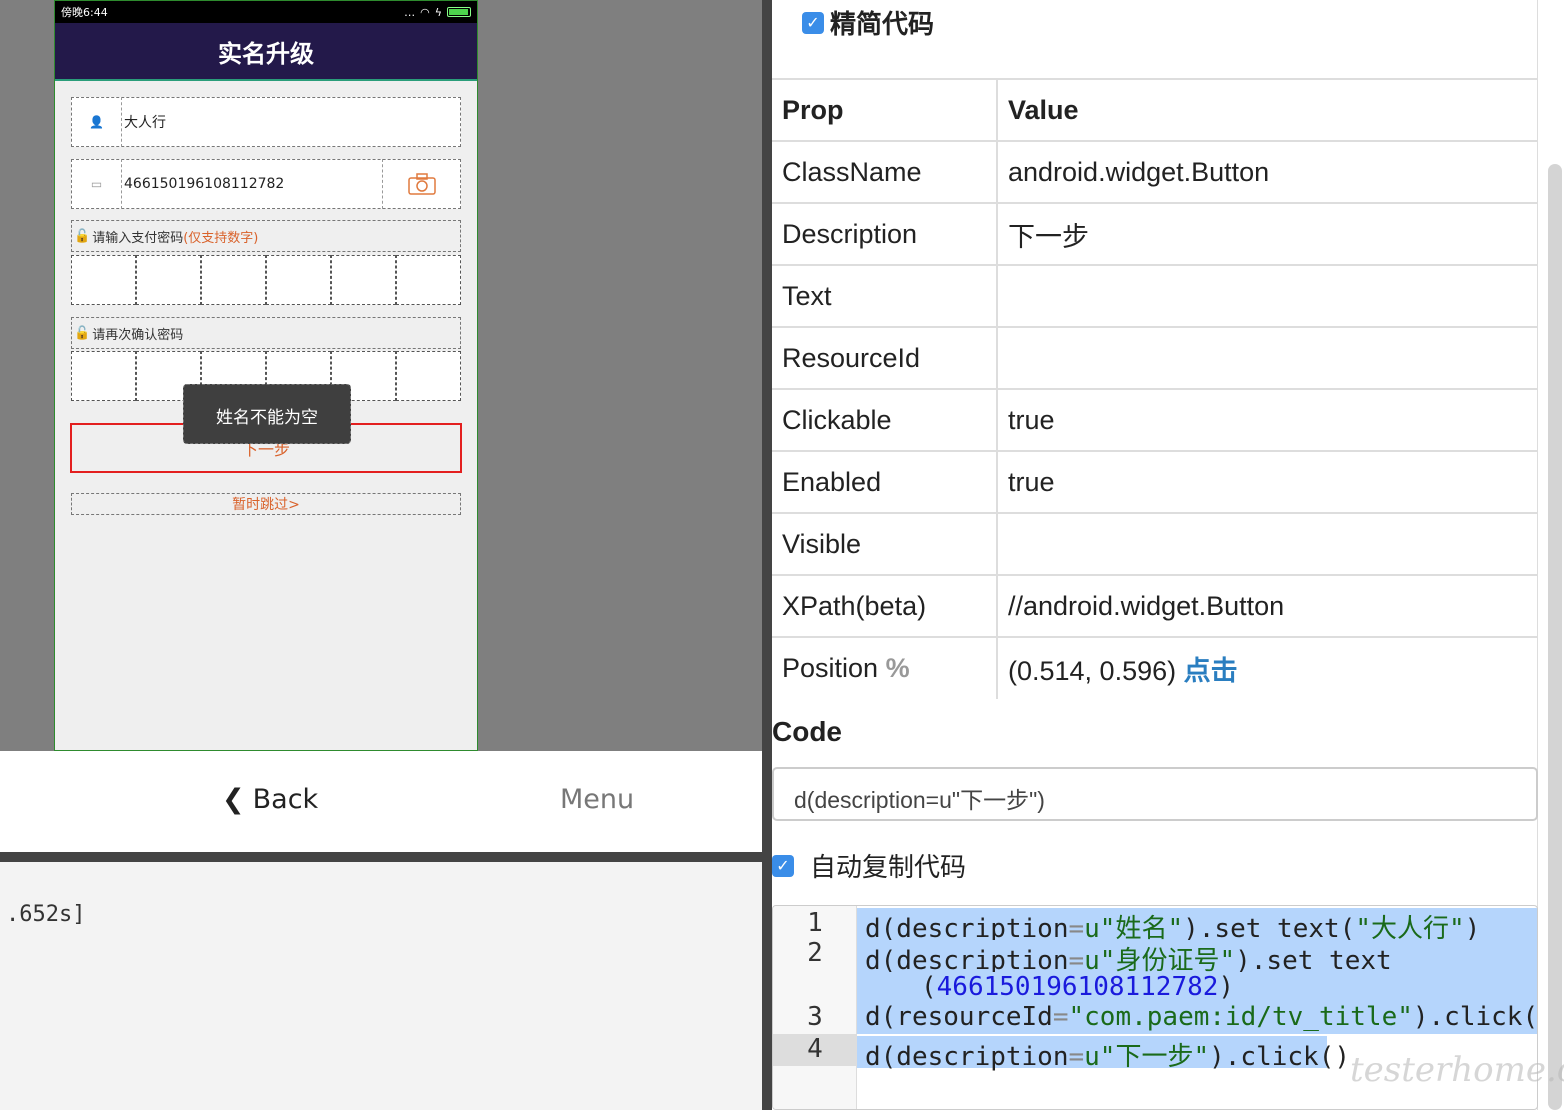  What do you see at coordinates (815, 1050) in the screenshot?
I see `line-number-active: 4` at bounding box center [815, 1050].